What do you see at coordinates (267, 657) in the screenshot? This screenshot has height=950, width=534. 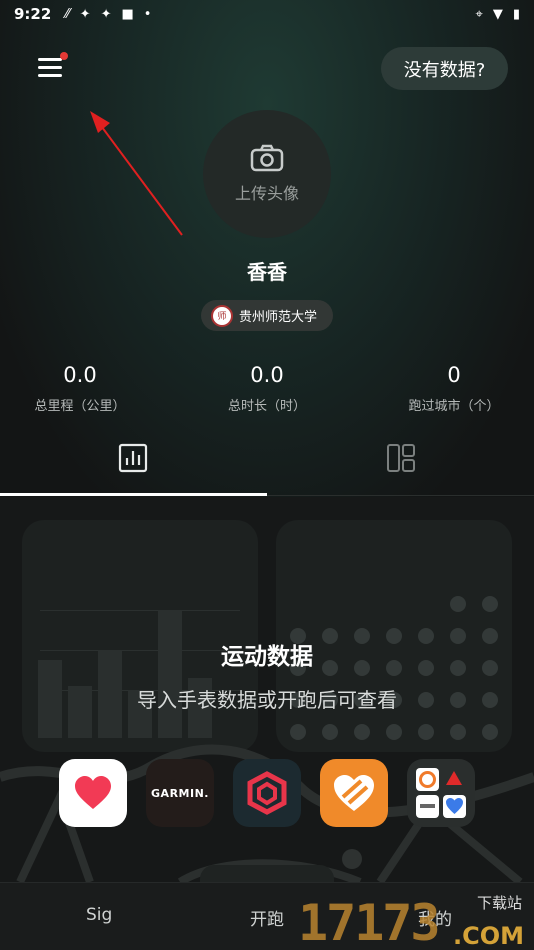 I see `sports-data-title: 运动数据` at bounding box center [267, 657].